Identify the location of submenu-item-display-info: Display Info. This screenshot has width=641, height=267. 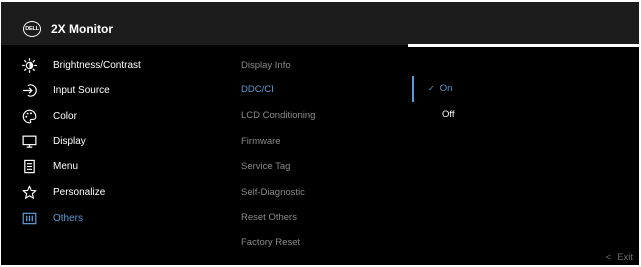
(266, 66).